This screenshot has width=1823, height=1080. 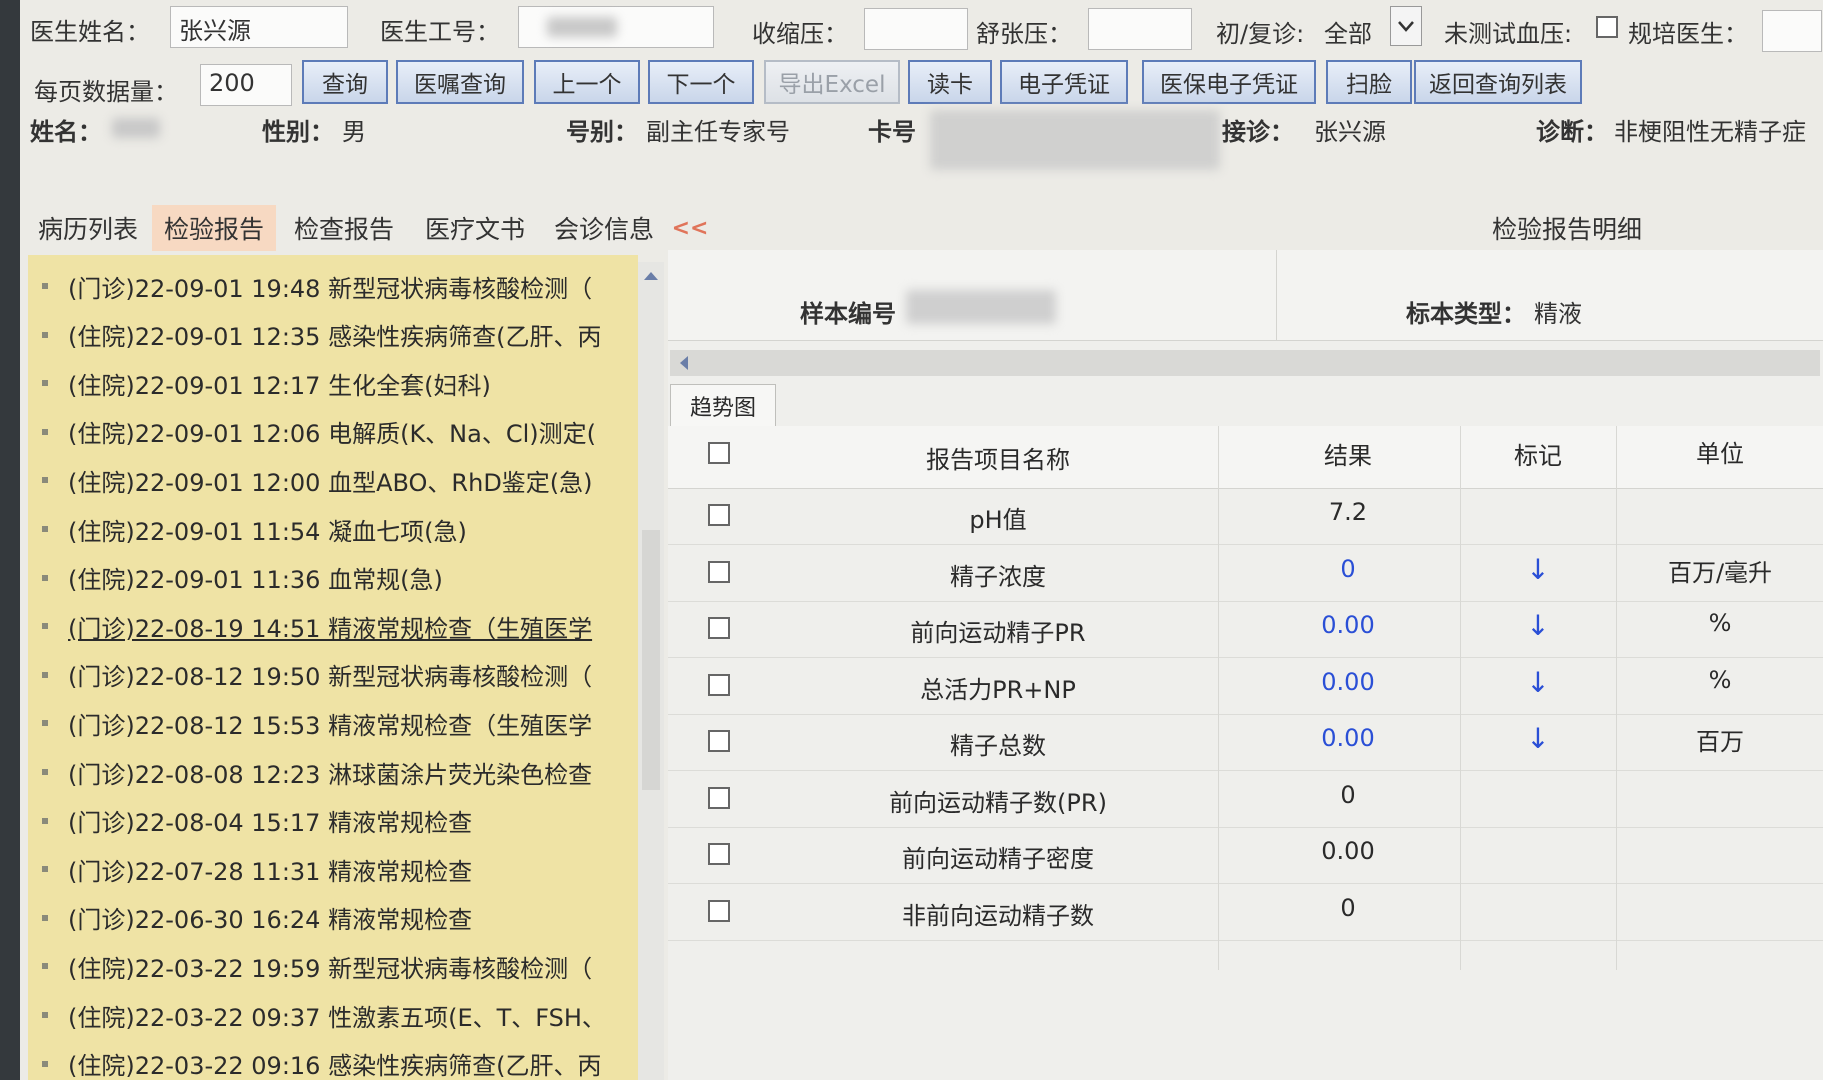 What do you see at coordinates (1260, 34) in the screenshot?
I see `visit-type-label: 初/复诊:` at bounding box center [1260, 34].